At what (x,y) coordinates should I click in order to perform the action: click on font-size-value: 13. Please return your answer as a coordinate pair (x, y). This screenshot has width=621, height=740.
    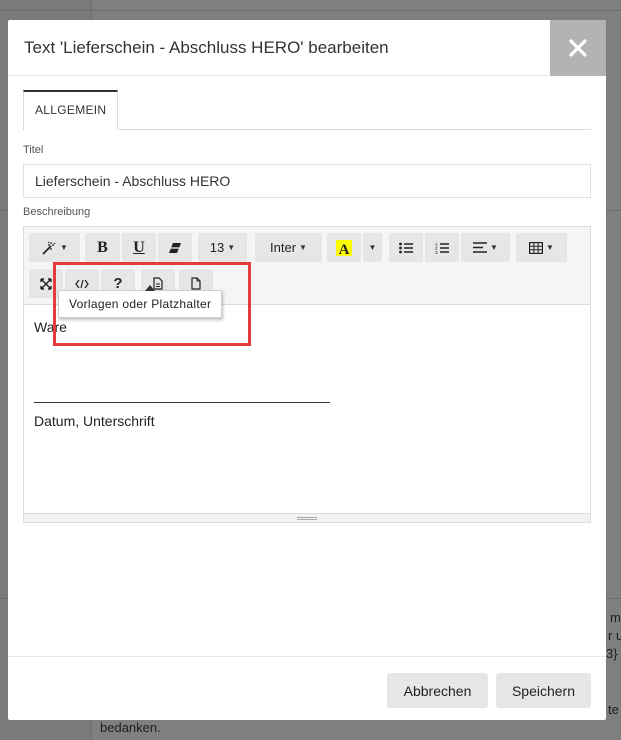
    Looking at the image, I should click on (217, 247).